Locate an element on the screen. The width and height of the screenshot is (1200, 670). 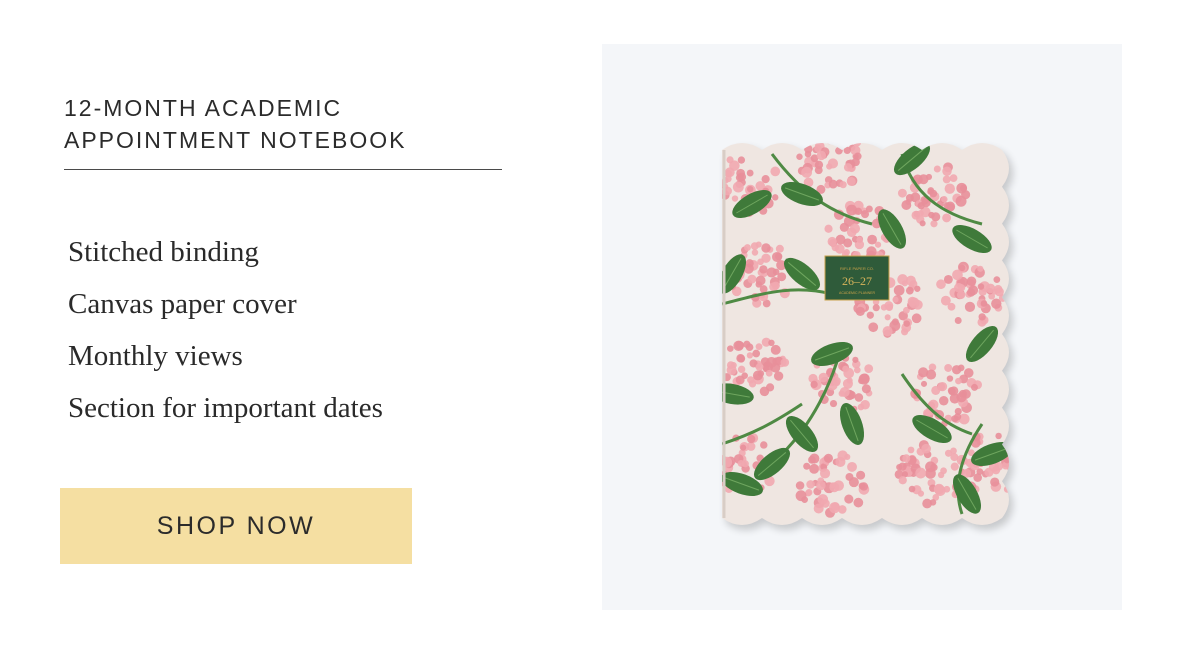
product-title-line-2: APPOINTMENT NOTEBOOK is located at coordinates (235, 140).